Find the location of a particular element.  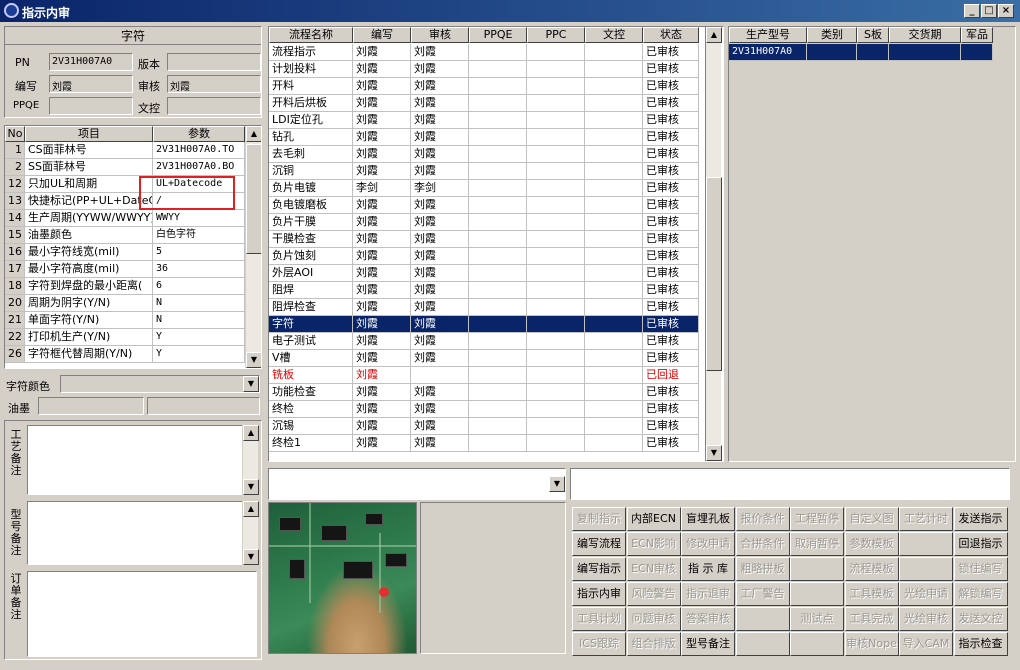

action-button-2-0: 编写指示 is located at coordinates (599, 569).